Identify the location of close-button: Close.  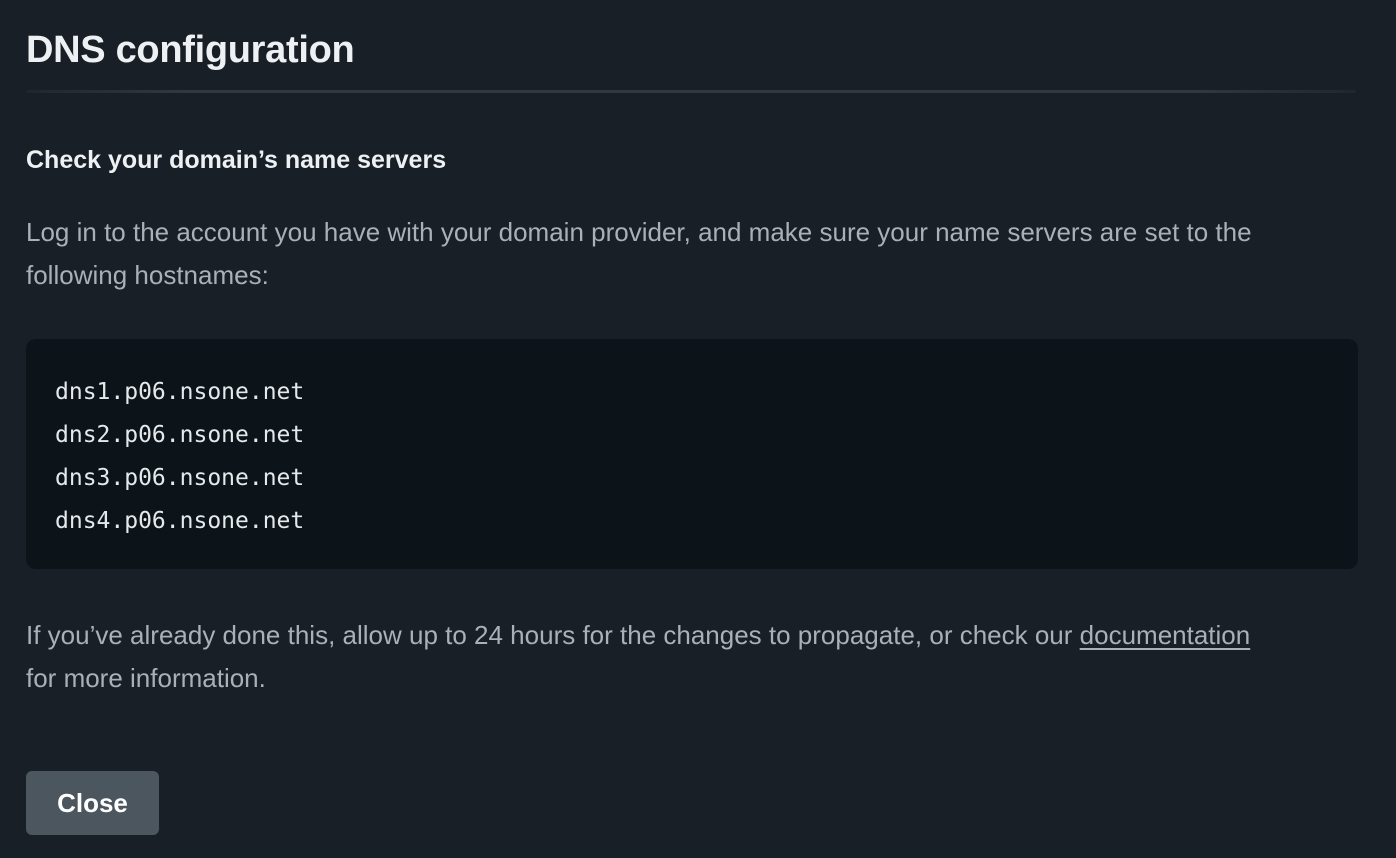
(92, 803).